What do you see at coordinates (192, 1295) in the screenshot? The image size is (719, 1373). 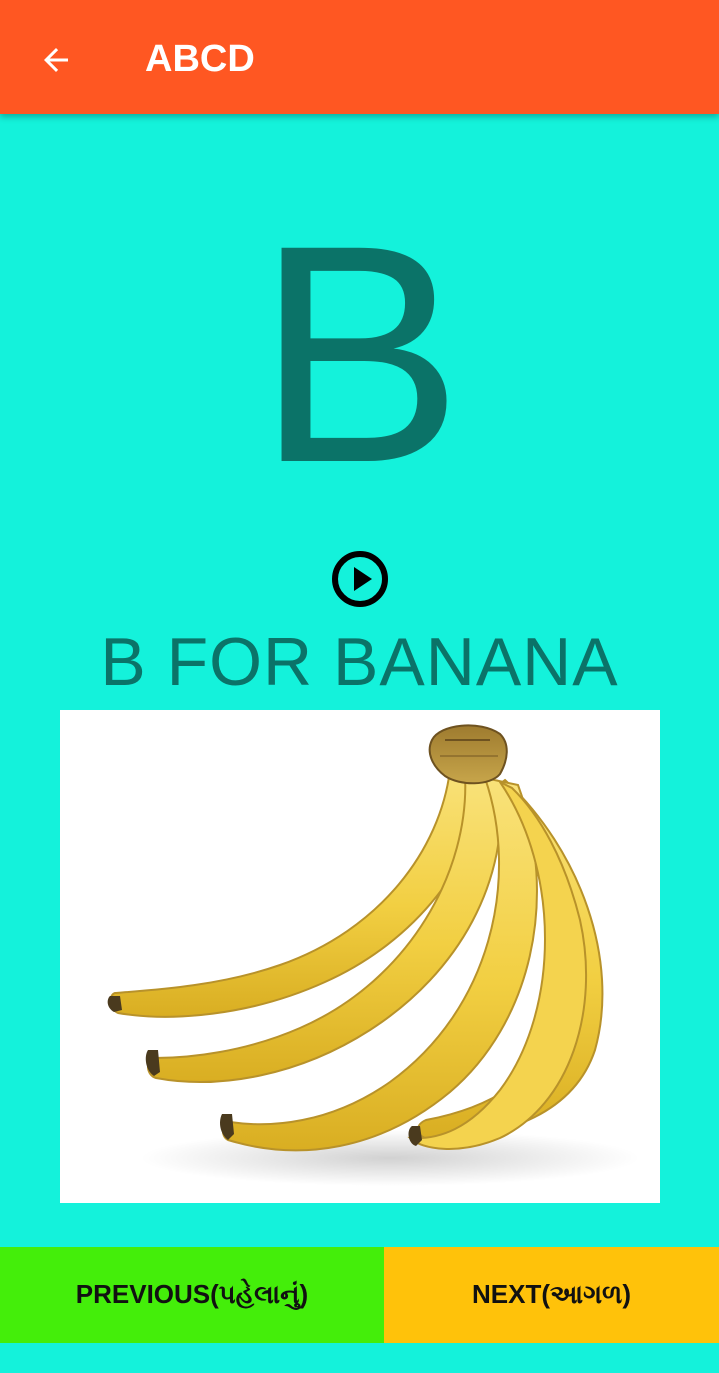 I see `previous-button: PREVIOUS(પહેલાનું)` at bounding box center [192, 1295].